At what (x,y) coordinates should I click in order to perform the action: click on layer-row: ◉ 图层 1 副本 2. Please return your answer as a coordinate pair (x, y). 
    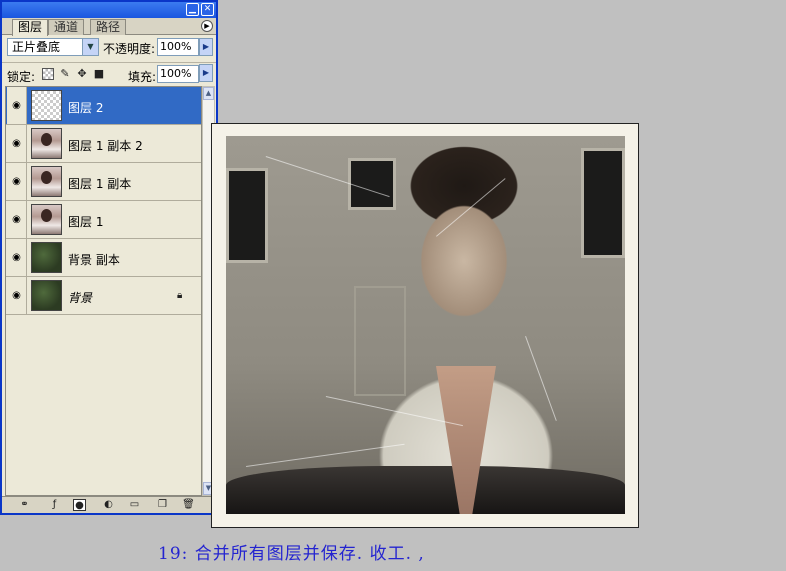
    Looking at the image, I should click on (103, 144).